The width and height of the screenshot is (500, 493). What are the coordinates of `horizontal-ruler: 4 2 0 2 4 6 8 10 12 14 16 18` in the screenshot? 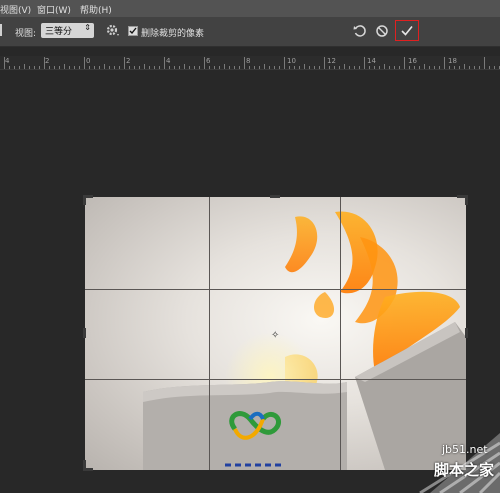 It's located at (250, 63).